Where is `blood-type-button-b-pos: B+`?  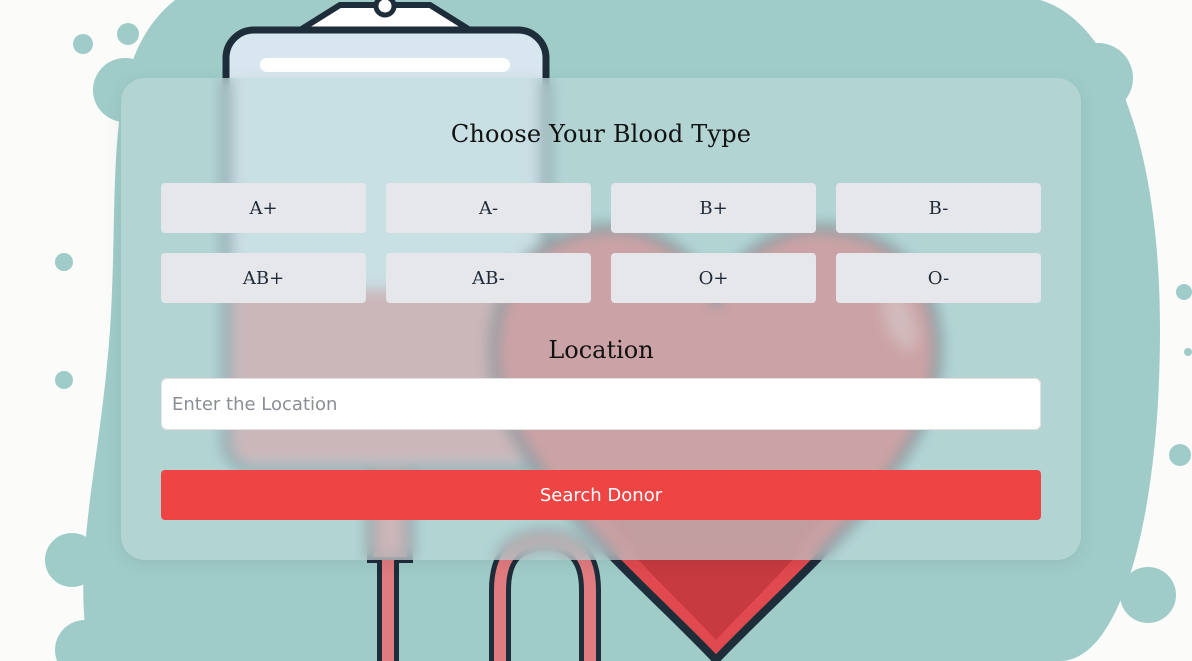 blood-type-button-b-pos: B+ is located at coordinates (713, 208).